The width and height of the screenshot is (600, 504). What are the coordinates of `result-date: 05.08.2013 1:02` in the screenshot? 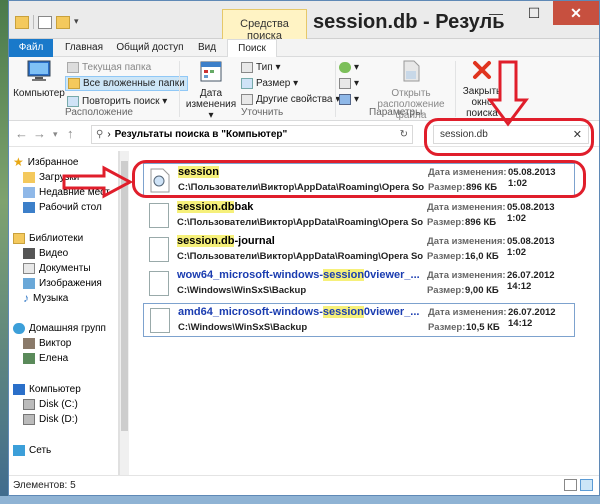 It's located at (531, 247).